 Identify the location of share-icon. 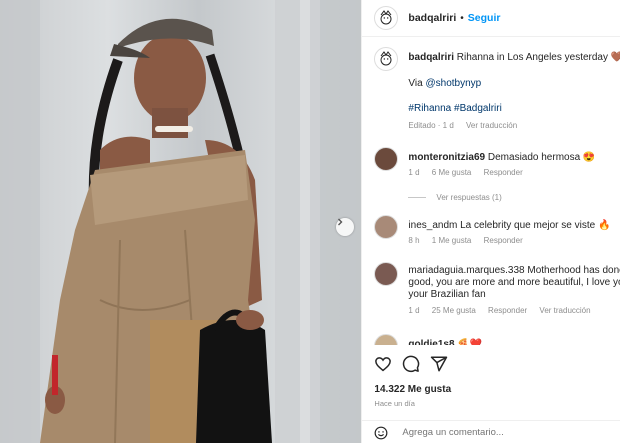
(439, 364).